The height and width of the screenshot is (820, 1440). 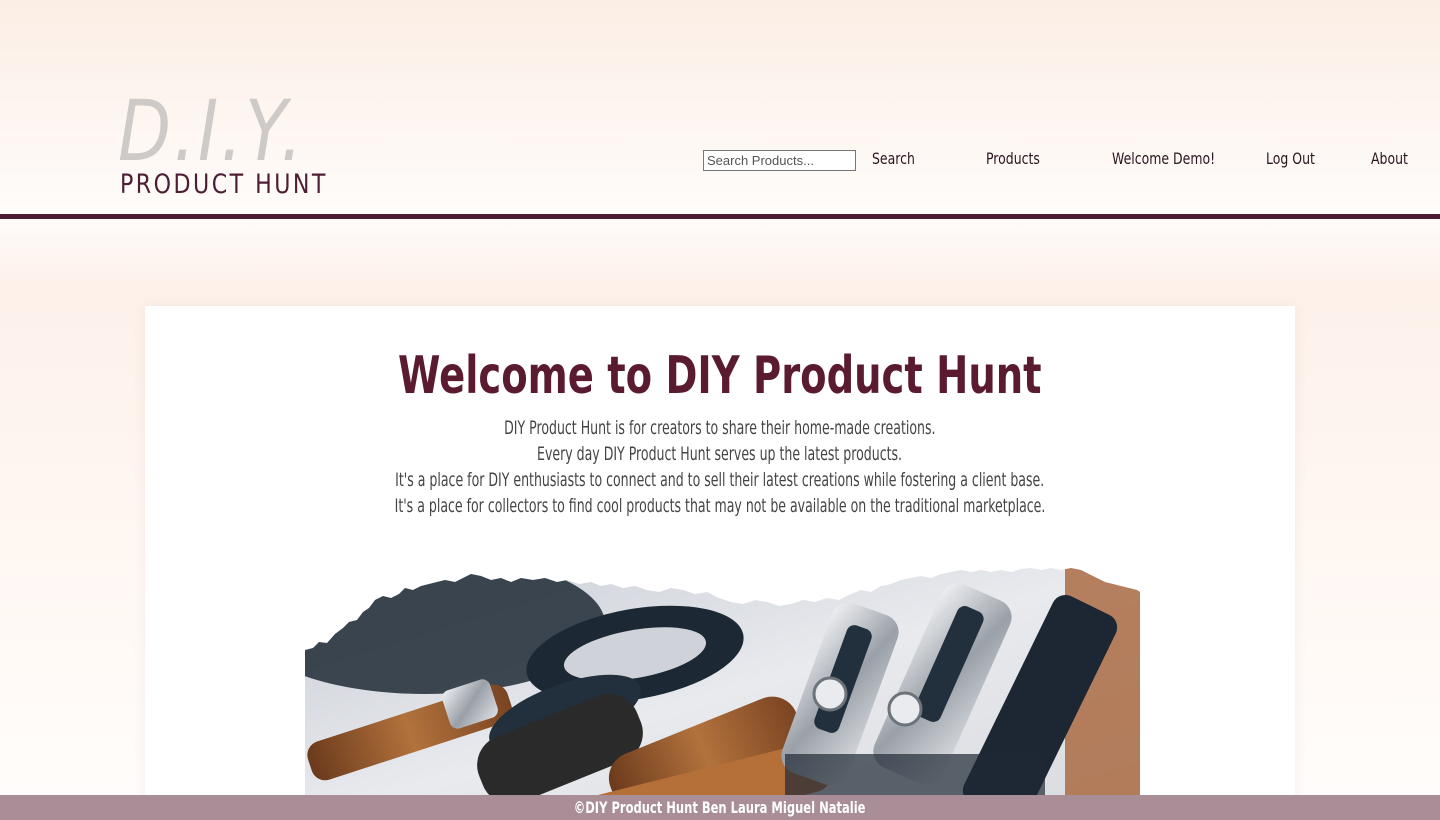 I want to click on site-logo: D.I.Y. PRODUCT HUNT, so click(x=221, y=141).